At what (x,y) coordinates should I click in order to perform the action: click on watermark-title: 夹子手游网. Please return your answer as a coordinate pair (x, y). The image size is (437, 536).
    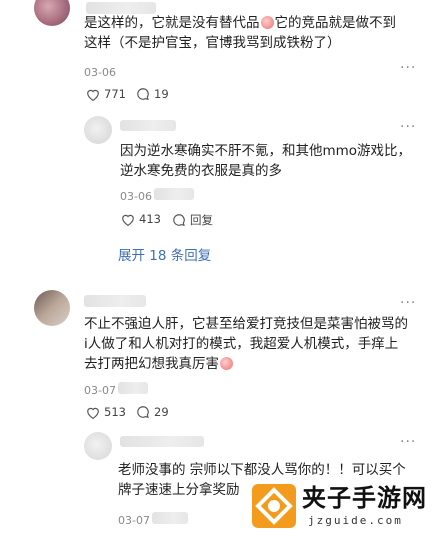
    Looking at the image, I should click on (364, 498).